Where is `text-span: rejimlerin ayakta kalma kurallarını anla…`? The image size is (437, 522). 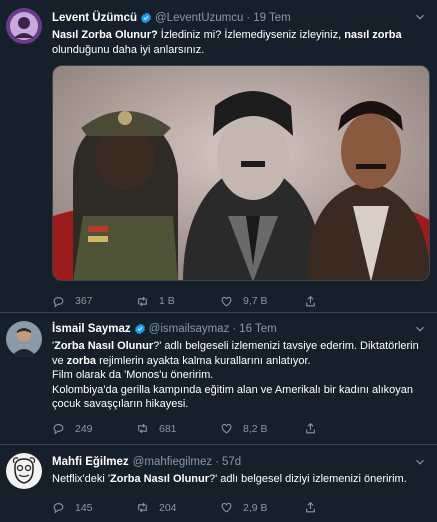 text-span: rejimlerin ayakta kalma kurallarını anla… is located at coordinates (233, 382).